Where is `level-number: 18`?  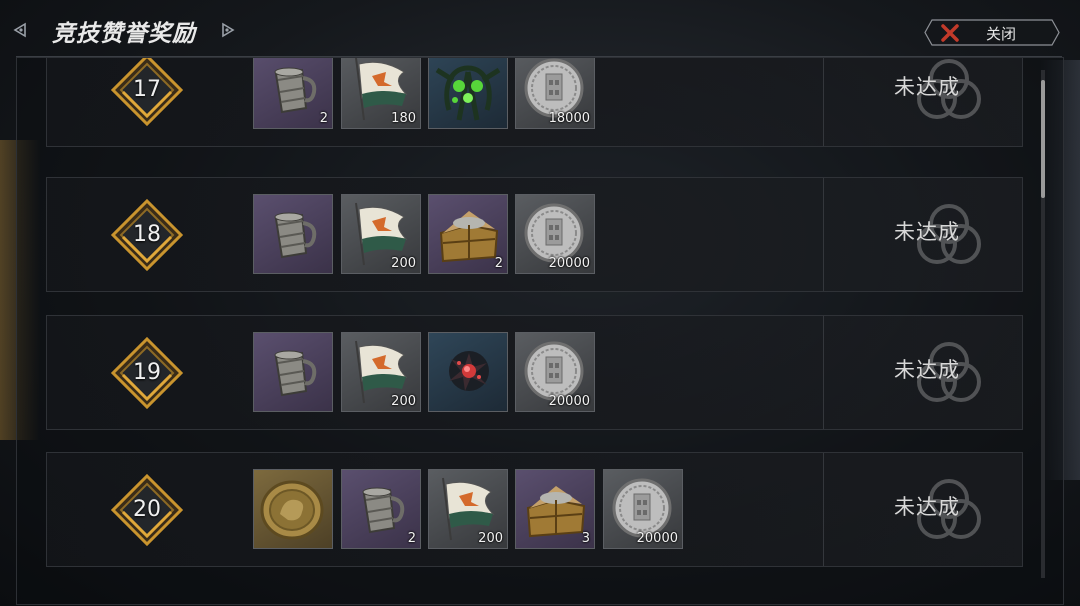
level-number: 18 is located at coordinates (147, 234).